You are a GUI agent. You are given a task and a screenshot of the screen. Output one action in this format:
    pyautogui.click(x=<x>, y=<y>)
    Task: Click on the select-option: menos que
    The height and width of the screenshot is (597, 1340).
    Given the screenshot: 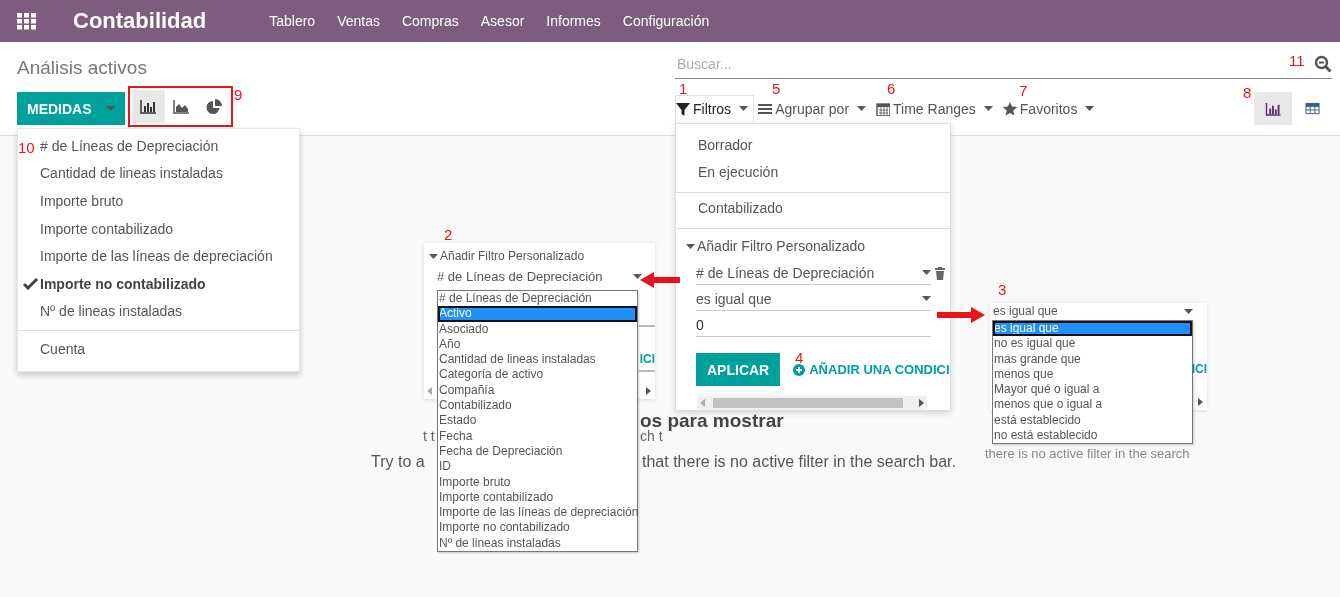 What is the action you would take?
    pyautogui.click(x=1092, y=374)
    